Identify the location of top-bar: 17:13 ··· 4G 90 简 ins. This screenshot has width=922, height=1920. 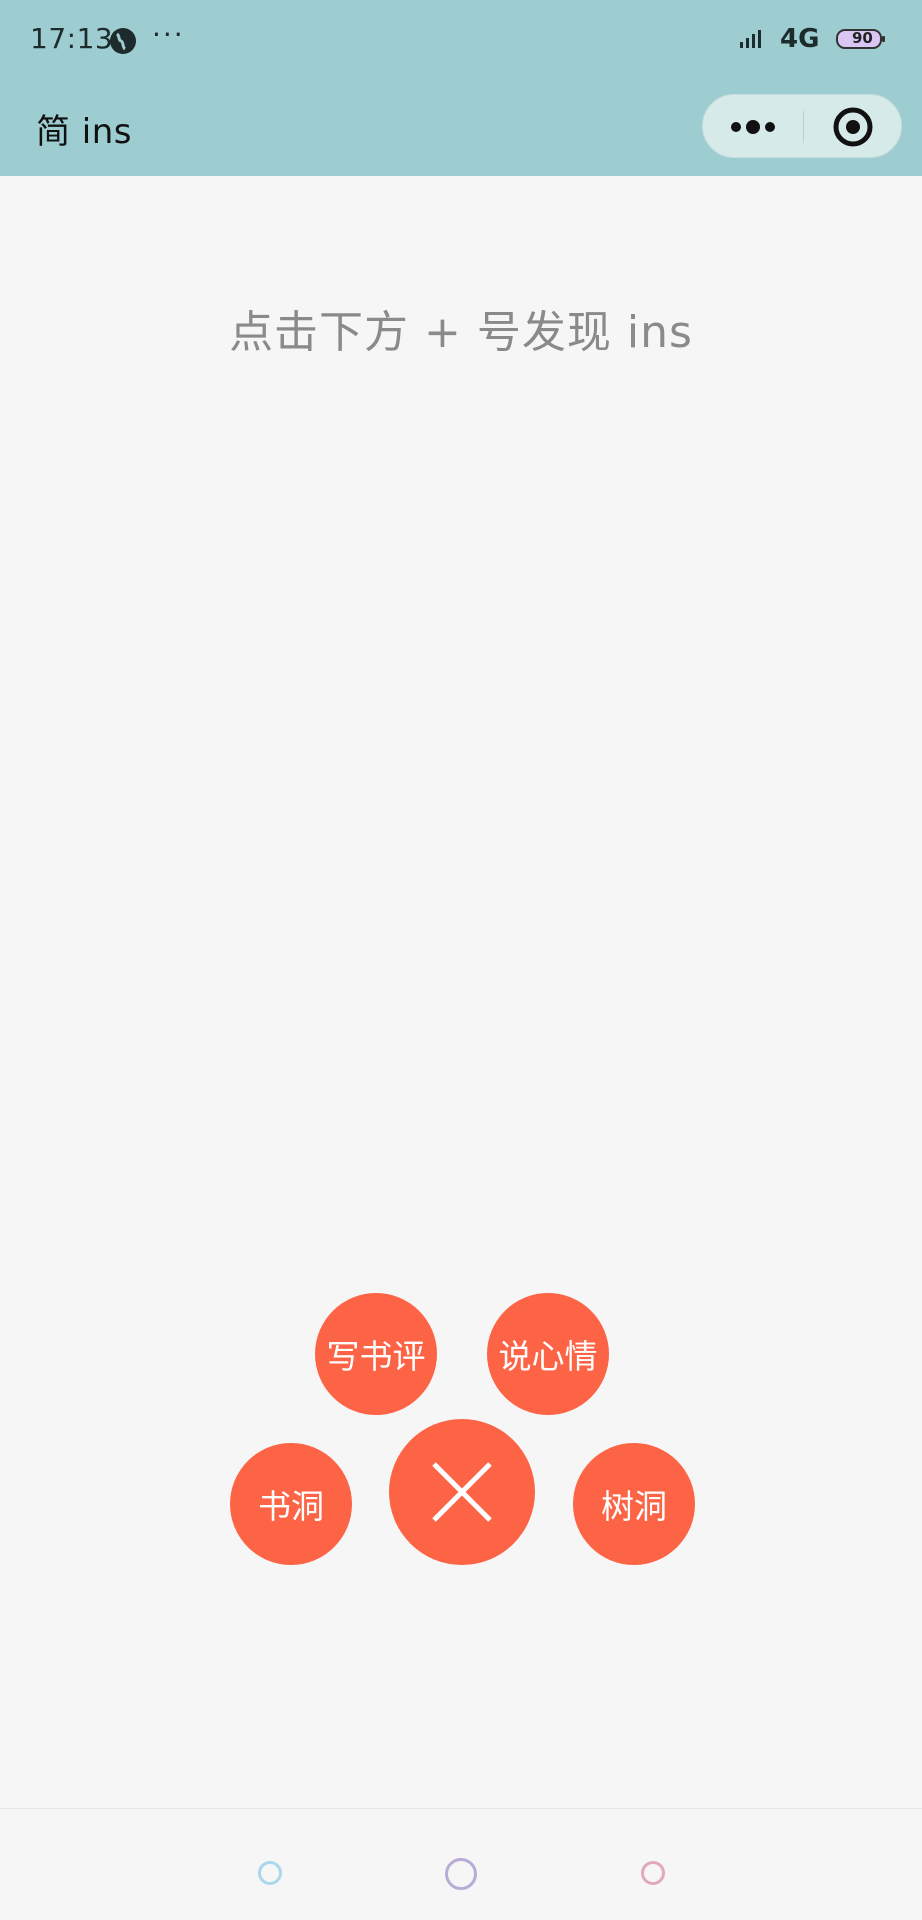
(461, 88).